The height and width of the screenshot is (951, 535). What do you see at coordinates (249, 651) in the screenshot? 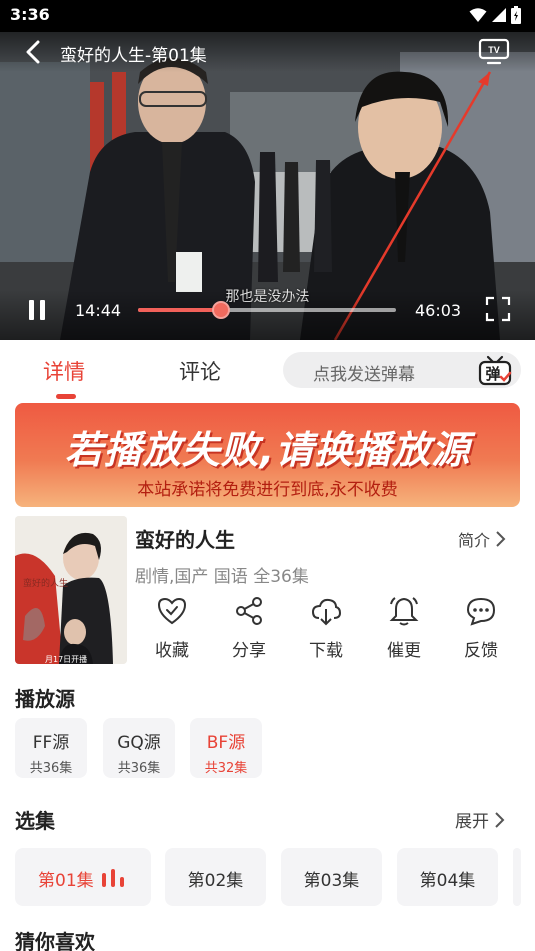
I see `share-label: 分享` at bounding box center [249, 651].